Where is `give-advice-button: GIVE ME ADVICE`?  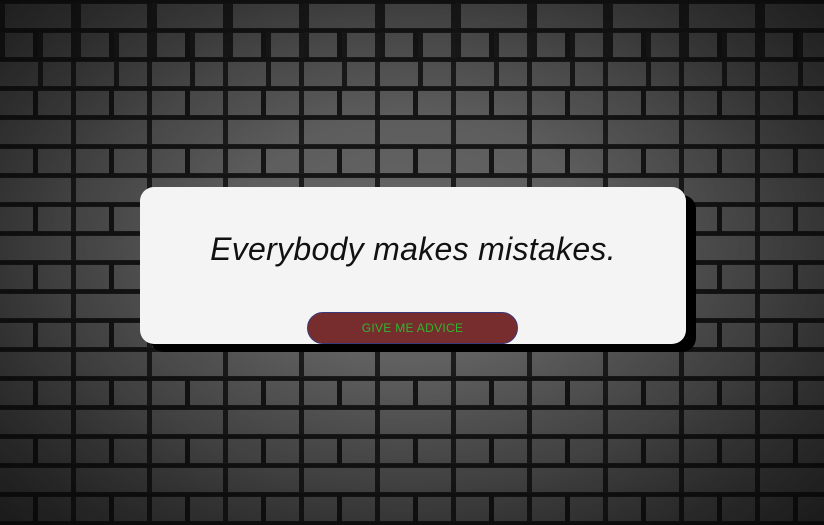
give-advice-button: GIVE ME ADVICE is located at coordinates (412, 328).